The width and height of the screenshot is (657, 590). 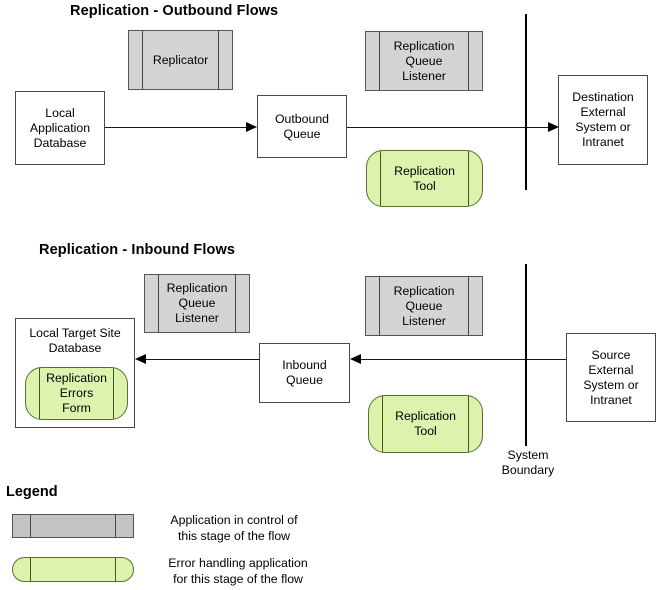 What do you see at coordinates (526, 102) in the screenshot?
I see `system-boundary-line-top` at bounding box center [526, 102].